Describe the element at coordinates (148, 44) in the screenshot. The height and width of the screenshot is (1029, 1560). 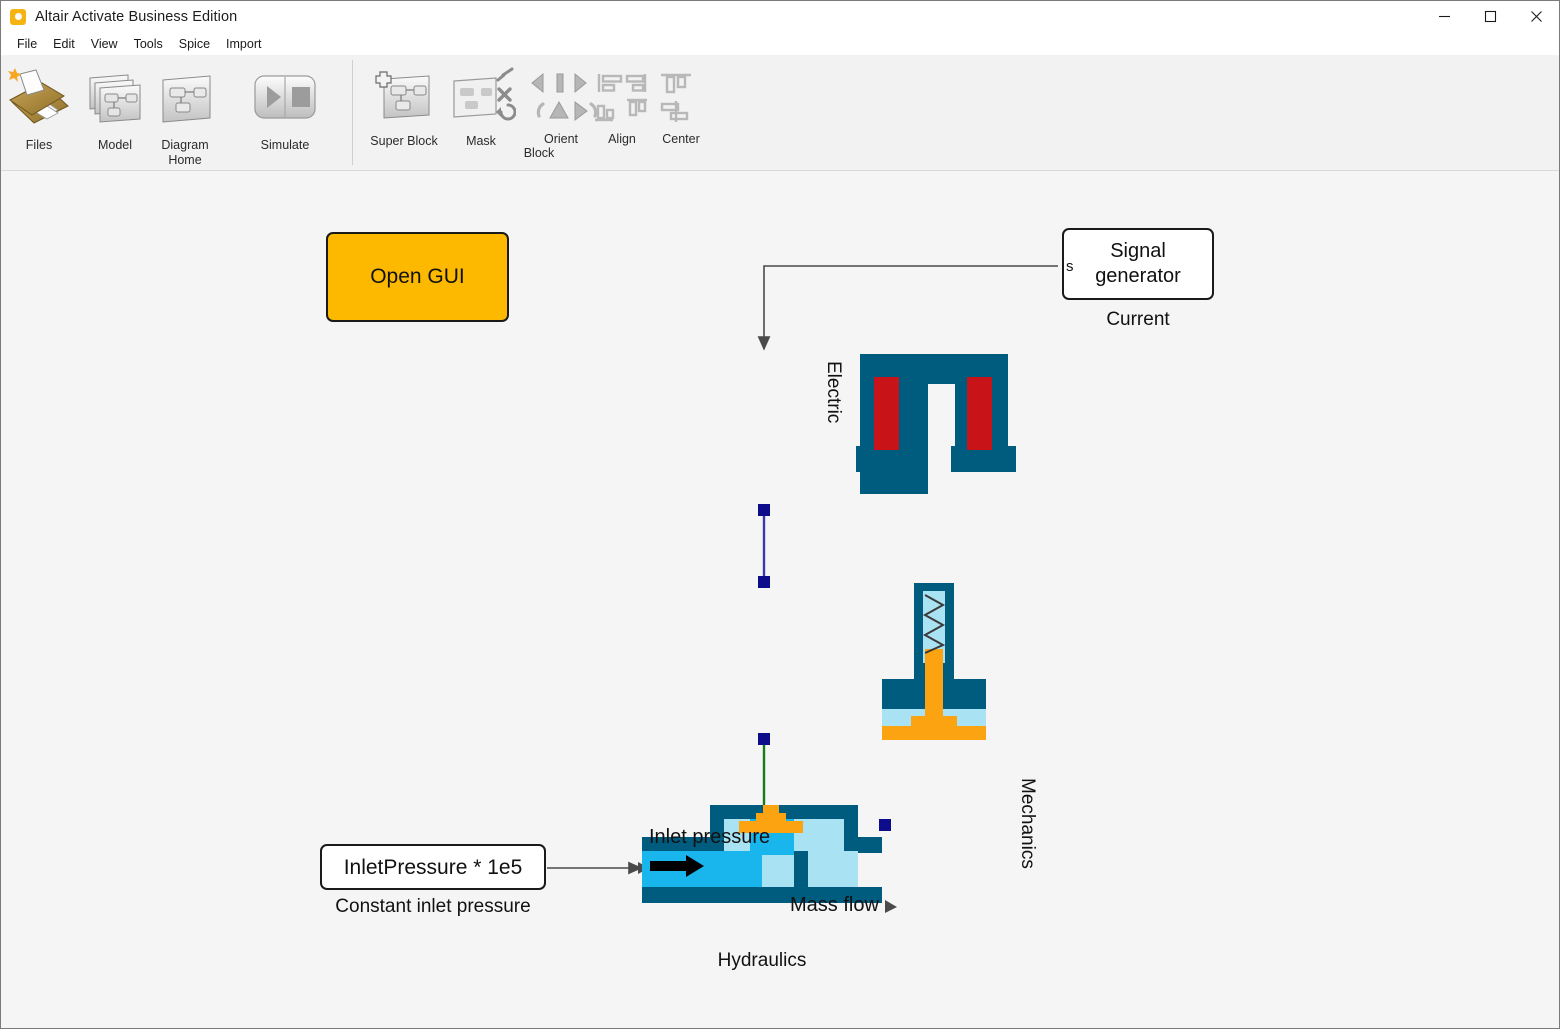
I see `menu-item-tools: Tools` at that location.